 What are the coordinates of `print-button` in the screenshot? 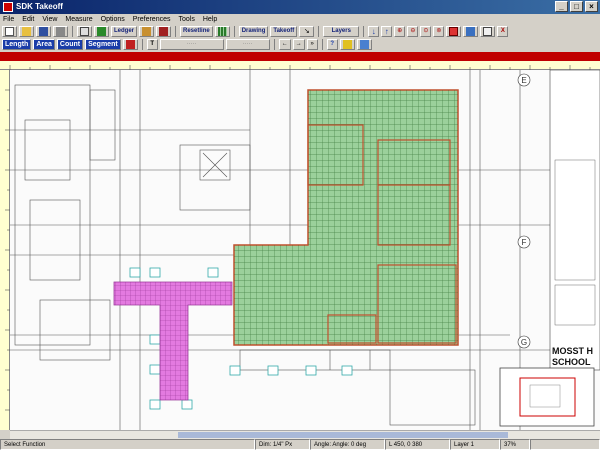 It's located at (60, 31).